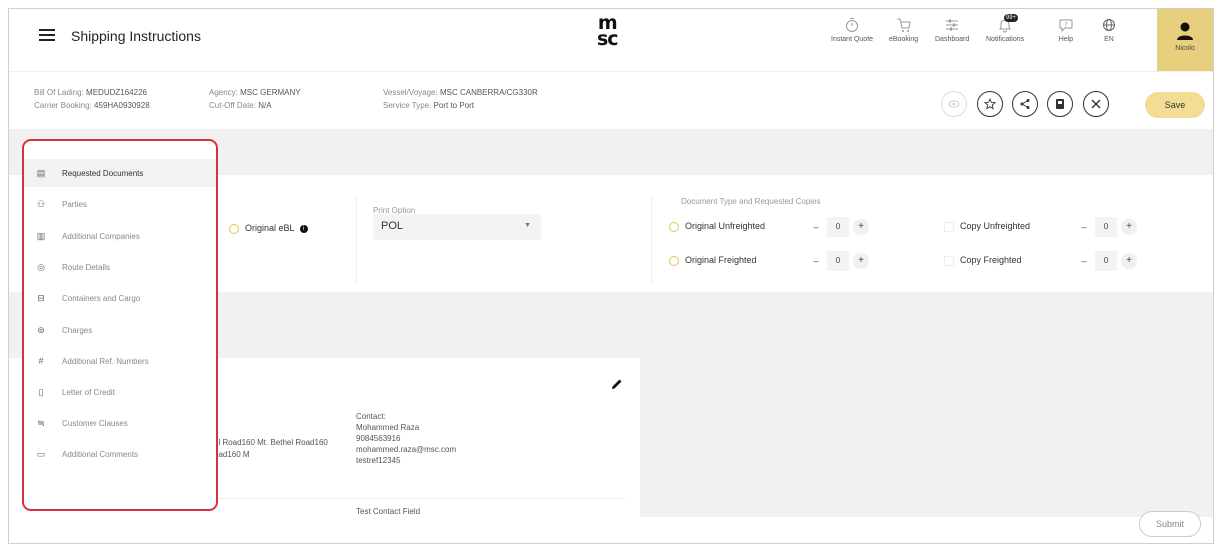 The image size is (1219, 547). I want to click on eye-icon, so click(954, 104).